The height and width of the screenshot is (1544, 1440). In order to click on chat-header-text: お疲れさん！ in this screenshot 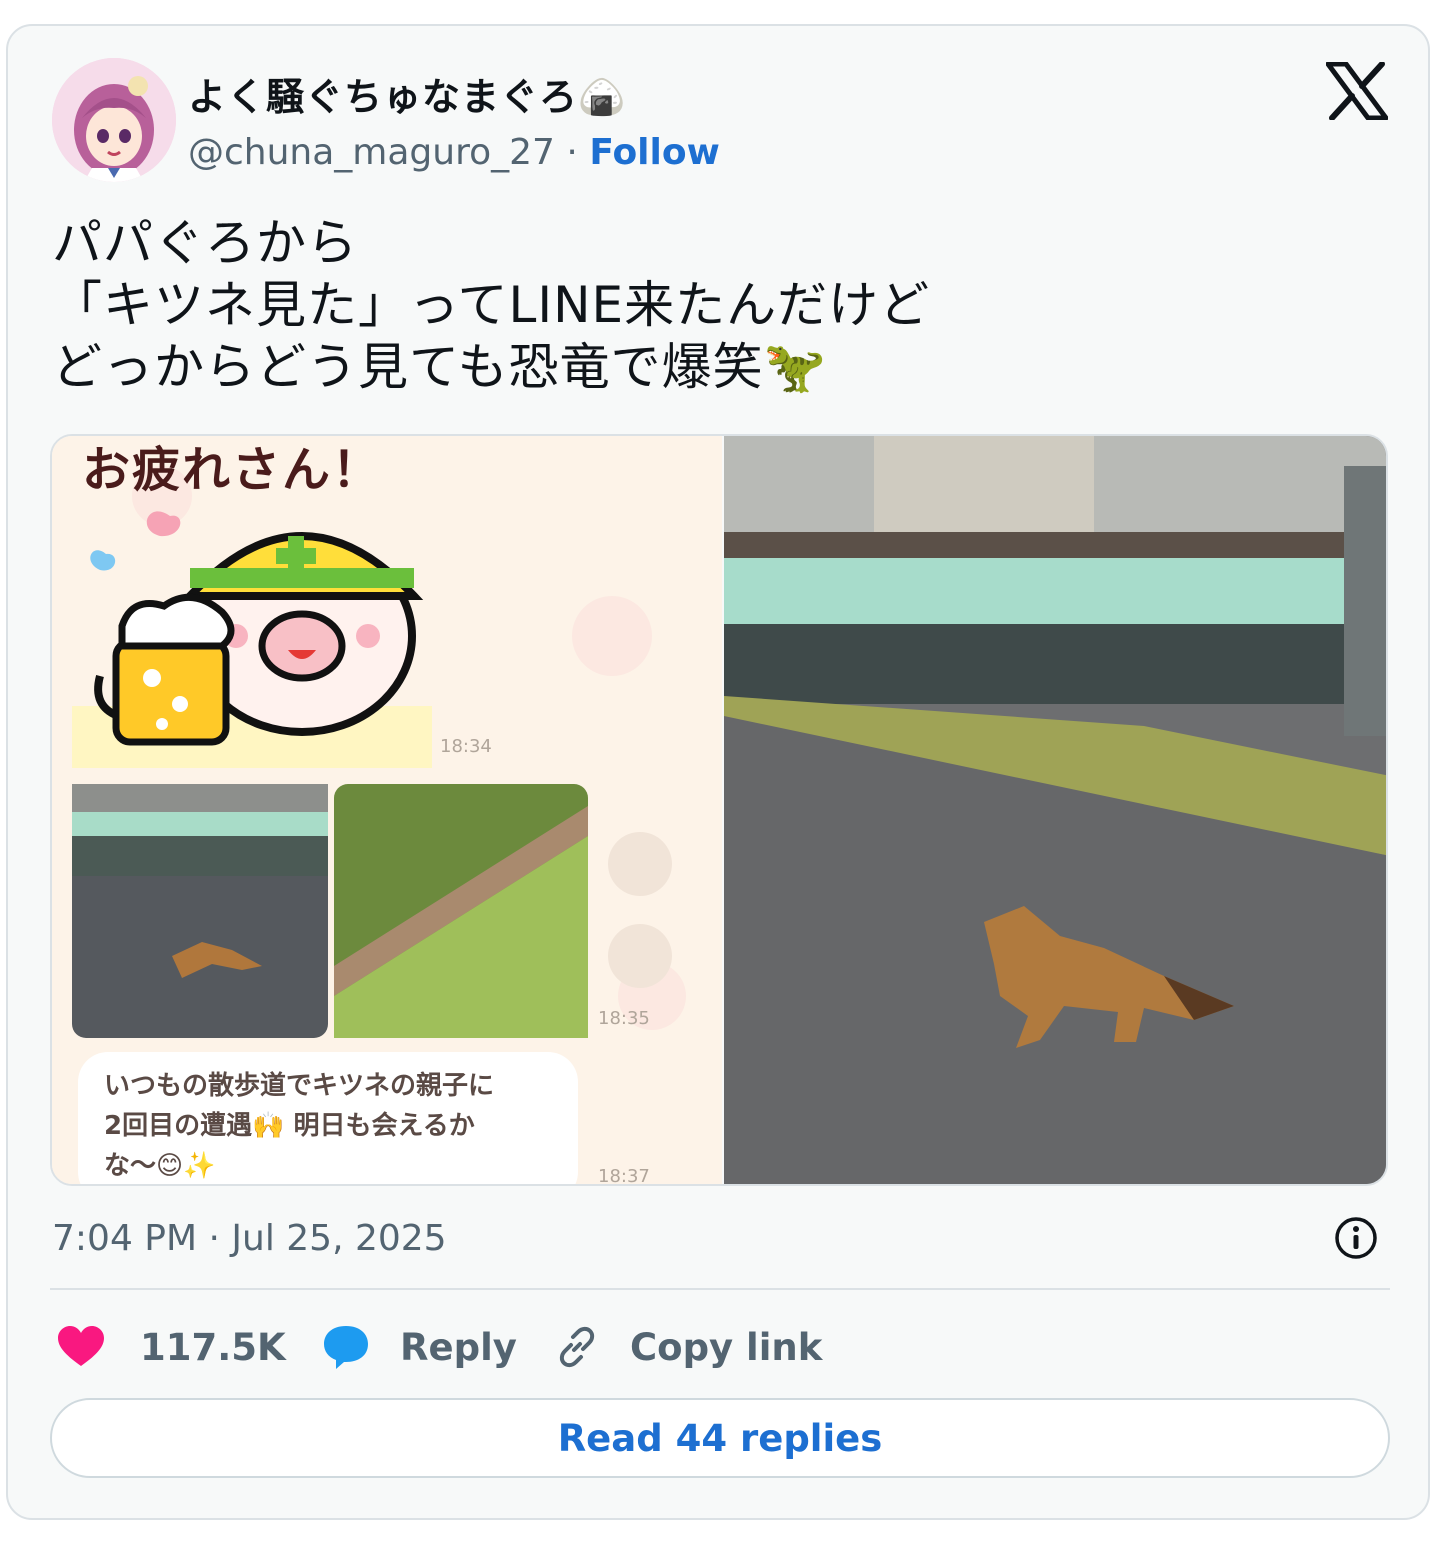, I will do `click(232, 470)`.